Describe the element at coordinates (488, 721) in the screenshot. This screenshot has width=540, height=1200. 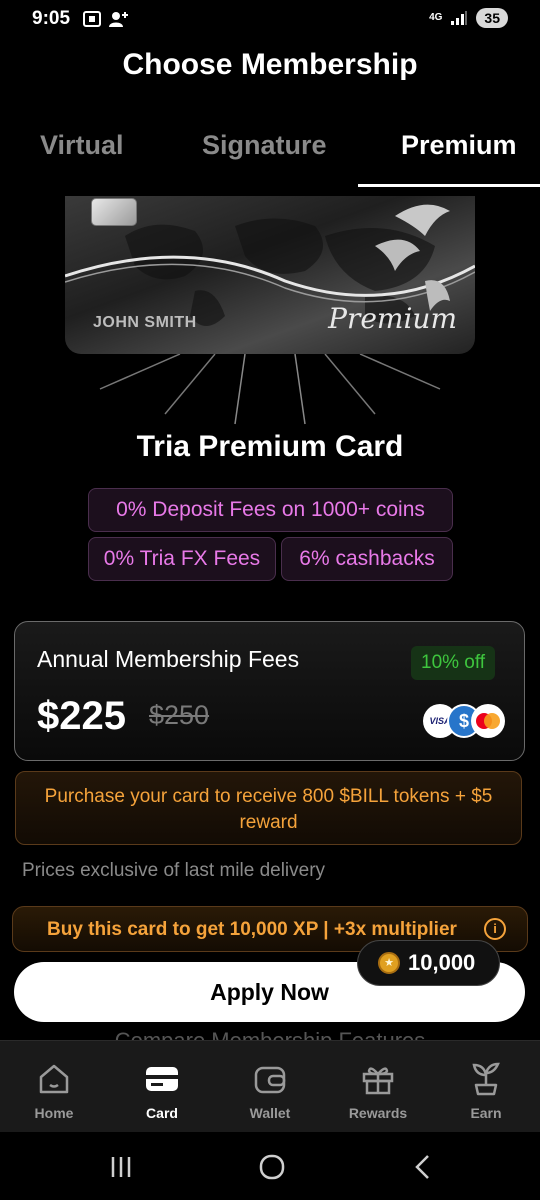
I see `mastercard-icon` at that location.